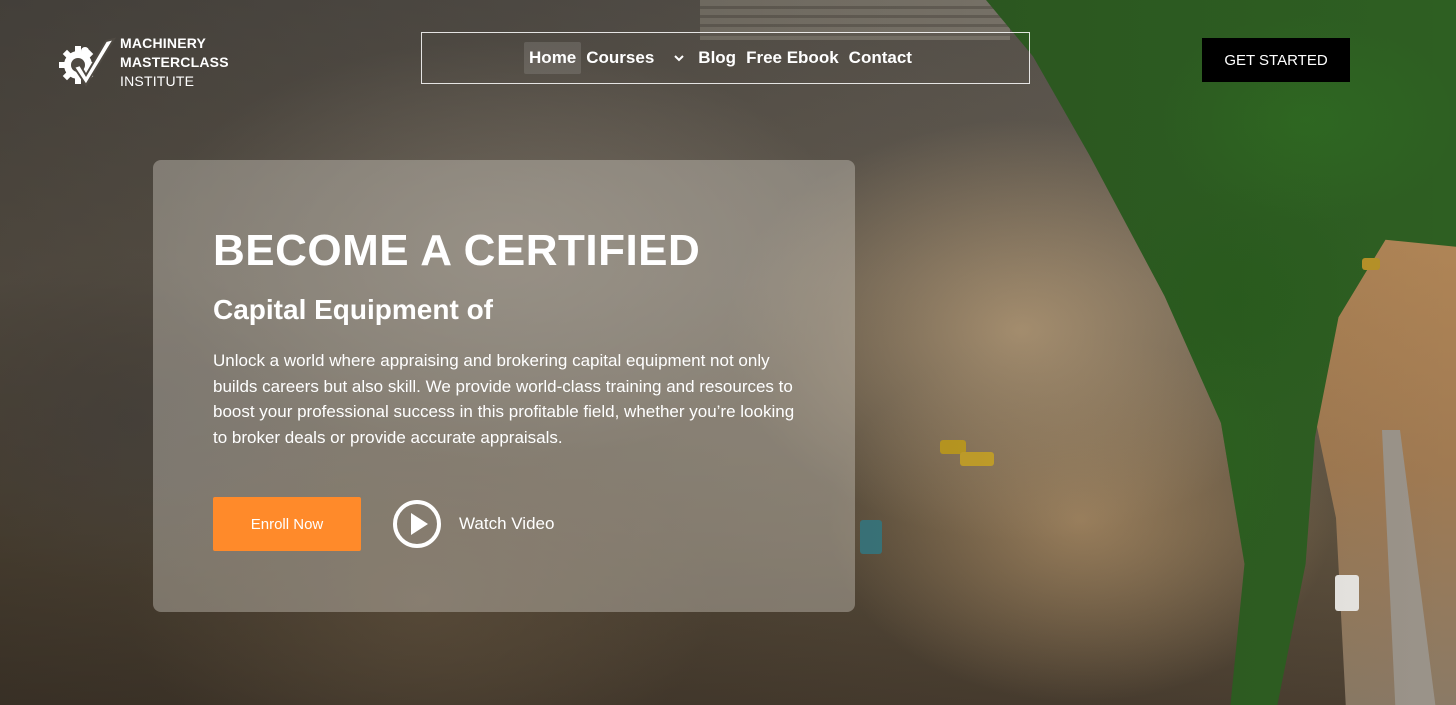 The image size is (1456, 705). Describe the element at coordinates (174, 62) in the screenshot. I see `brand-line-2: MASTERCLASS` at that location.